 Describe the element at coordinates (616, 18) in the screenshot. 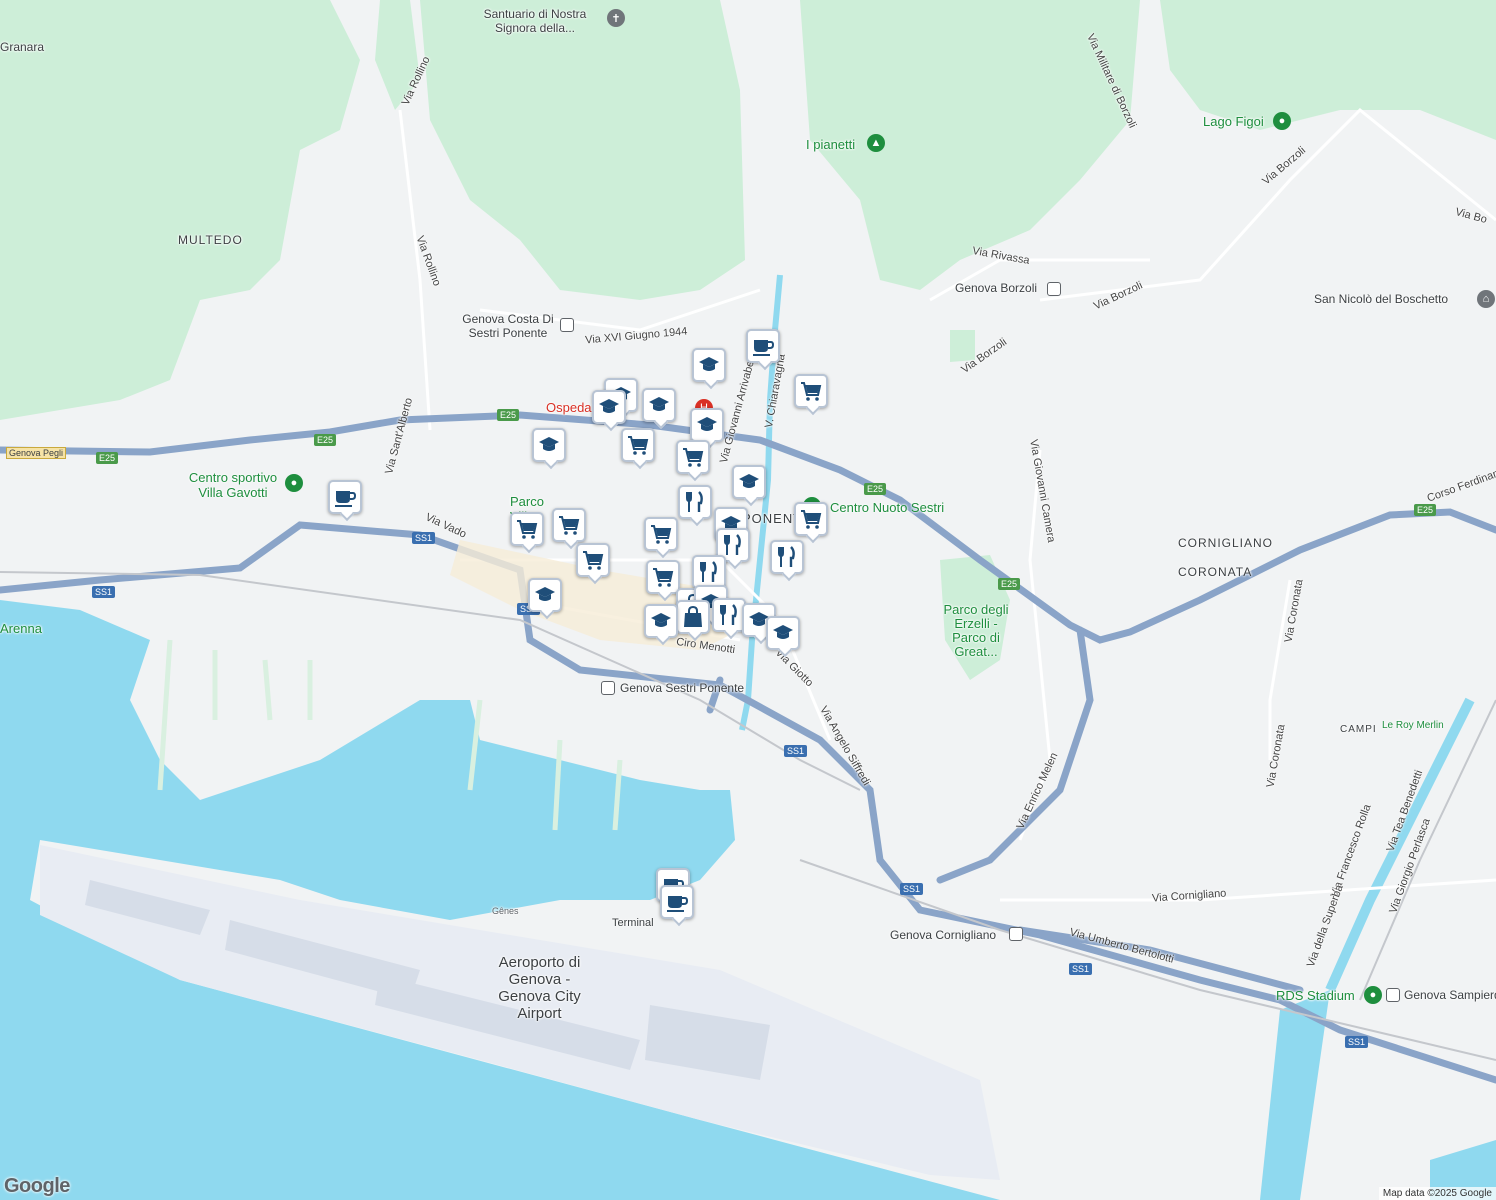

I see `church-icon: ✝` at that location.